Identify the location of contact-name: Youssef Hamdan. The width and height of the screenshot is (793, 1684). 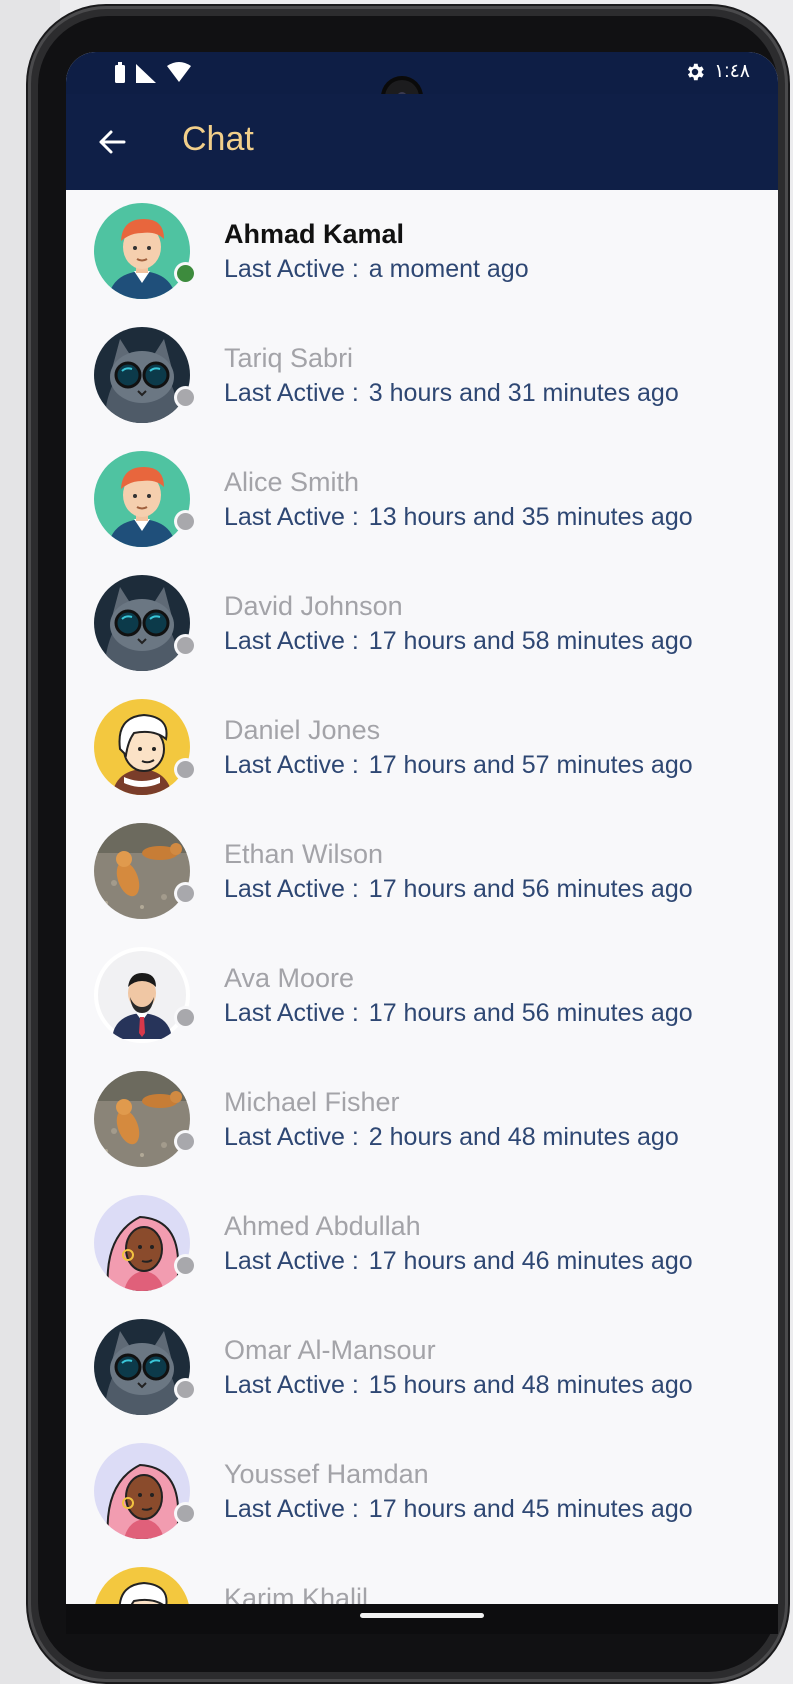
(326, 1474).